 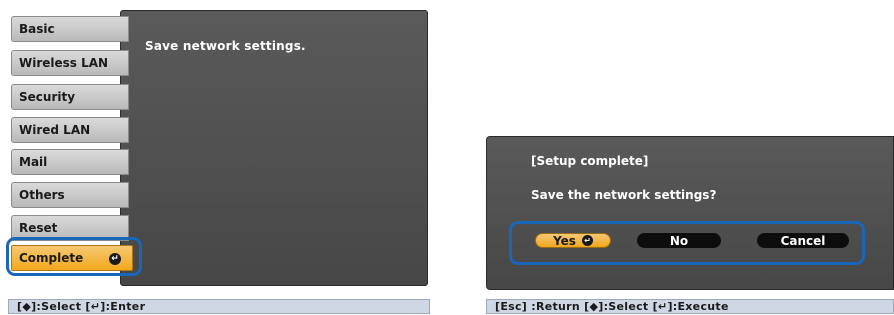 I want to click on menu-item-label: Others, so click(x=42, y=195).